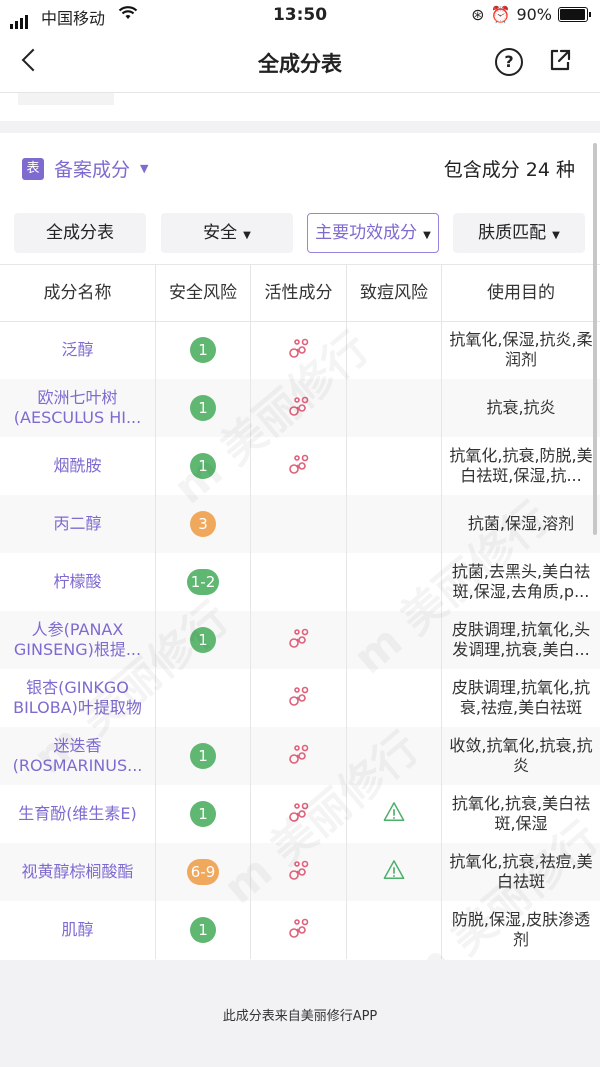 This screenshot has height=1067, width=600. I want to click on ingredient-count: 包含成分 24 种, so click(509, 170).